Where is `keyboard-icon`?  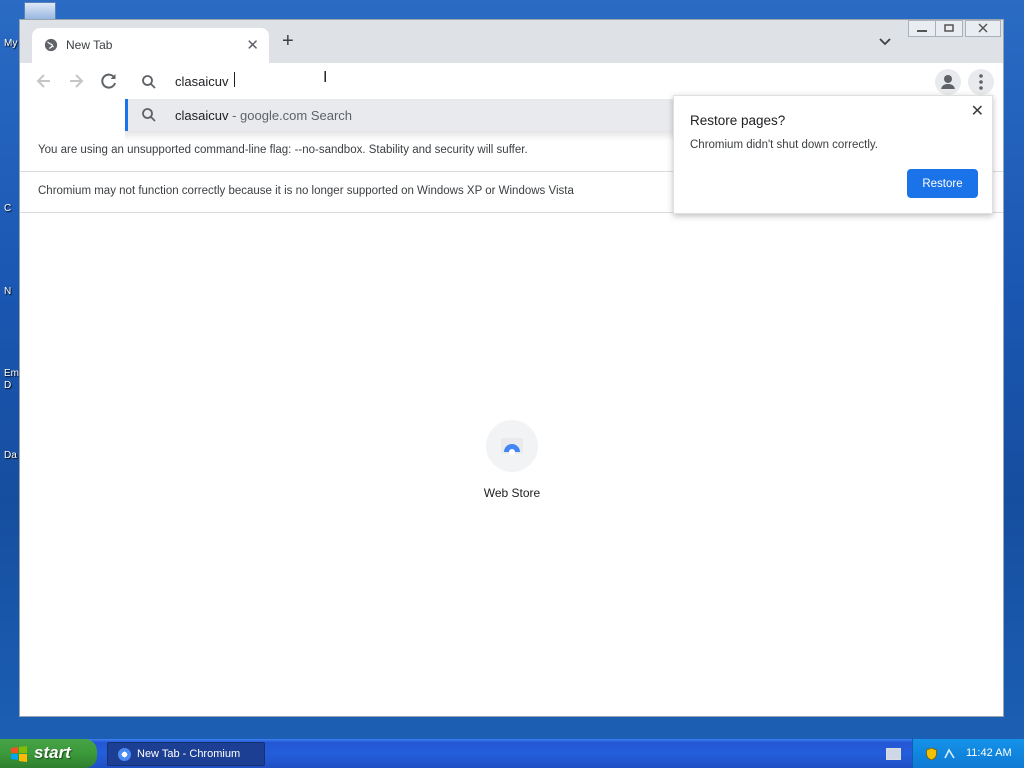 keyboard-icon is located at coordinates (893, 754).